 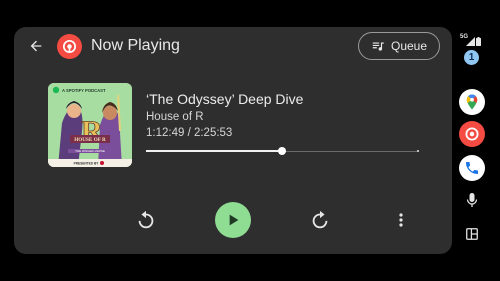 I want to click on play-button, so click(x=233, y=220).